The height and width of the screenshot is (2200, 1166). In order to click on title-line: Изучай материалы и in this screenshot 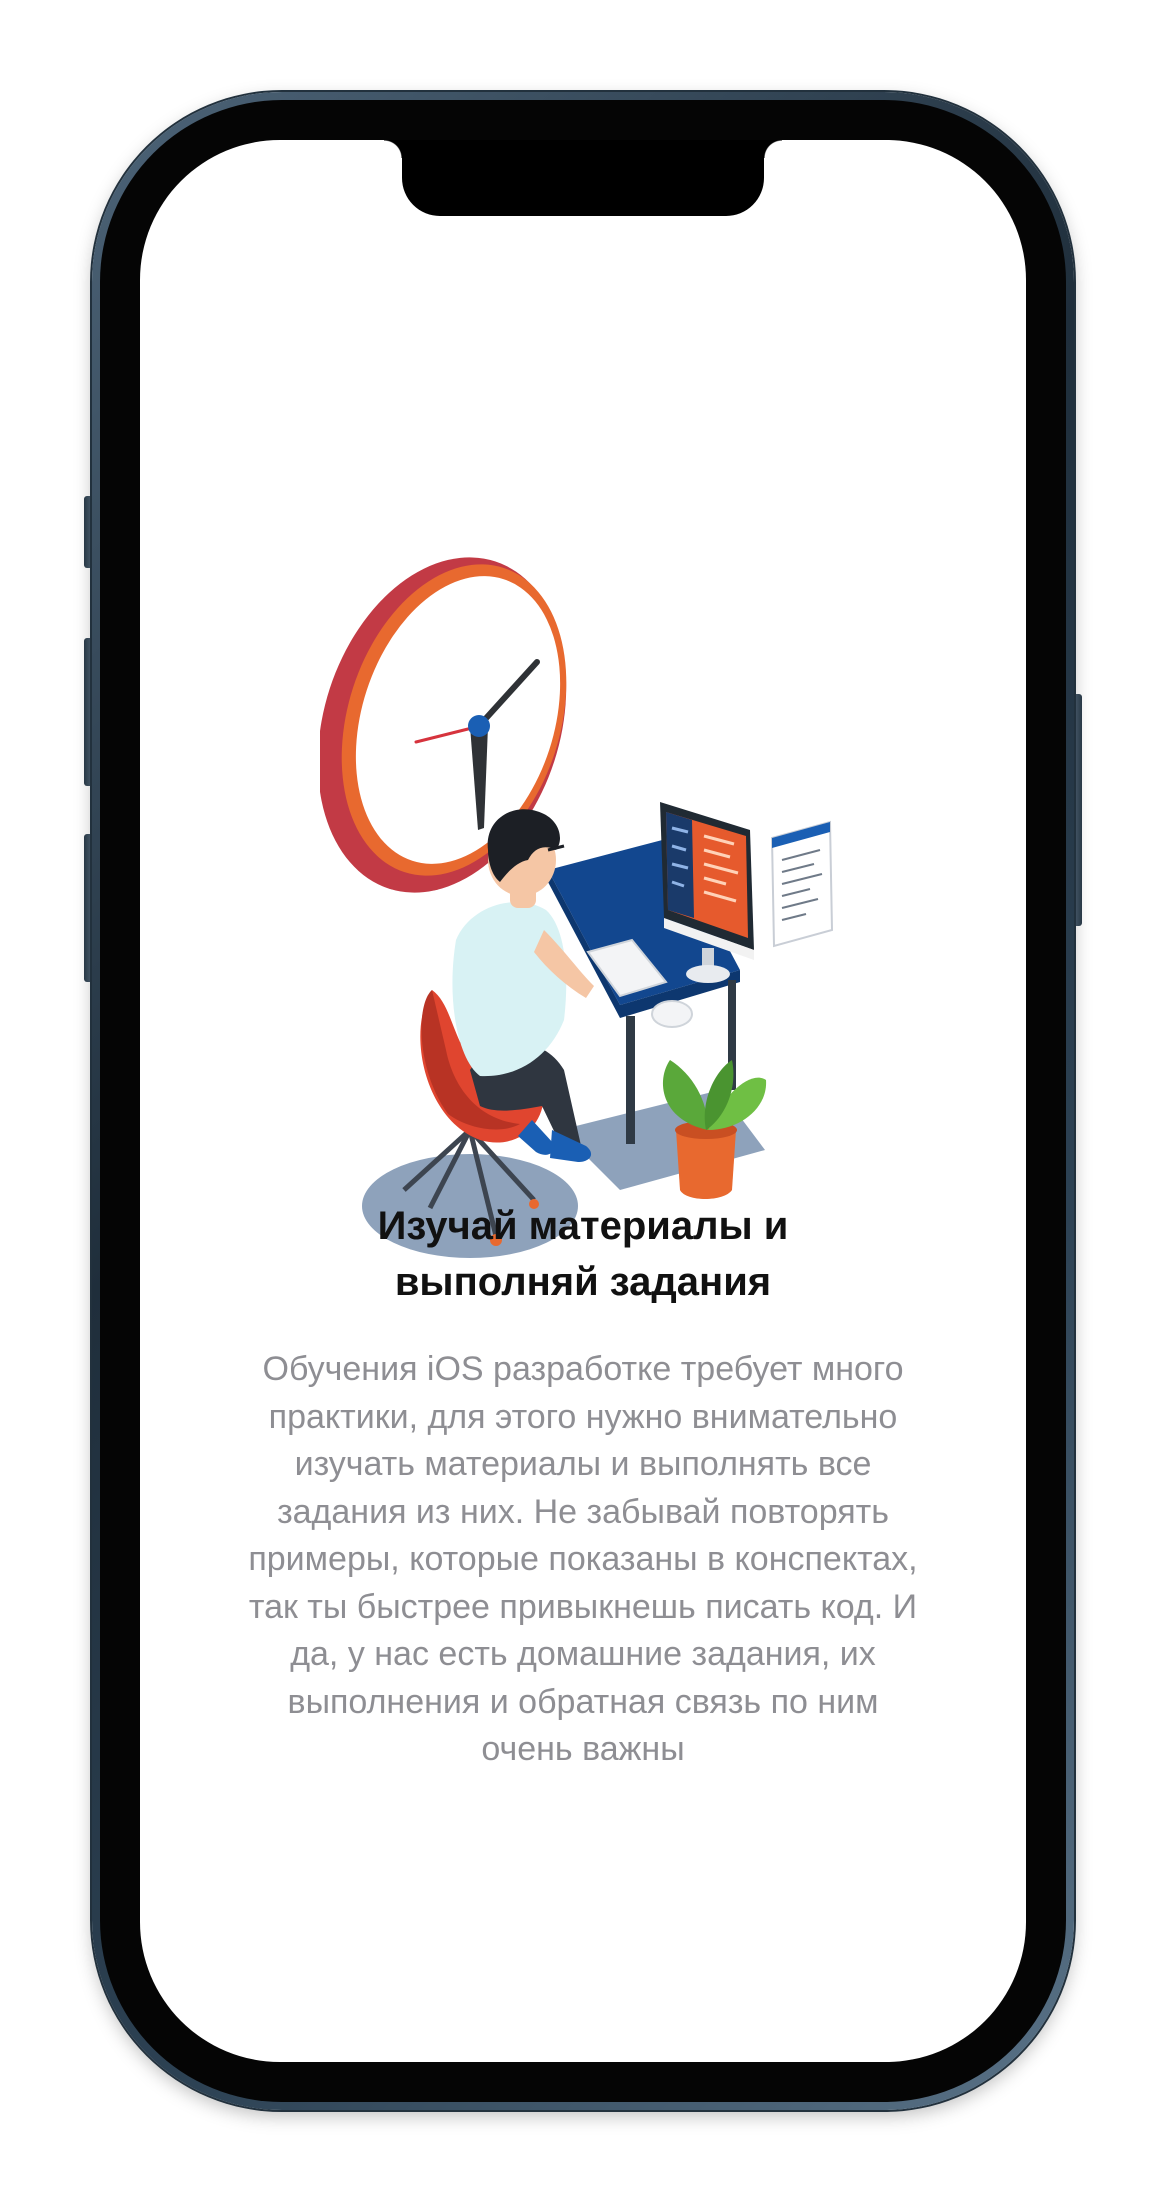, I will do `click(583, 1226)`.